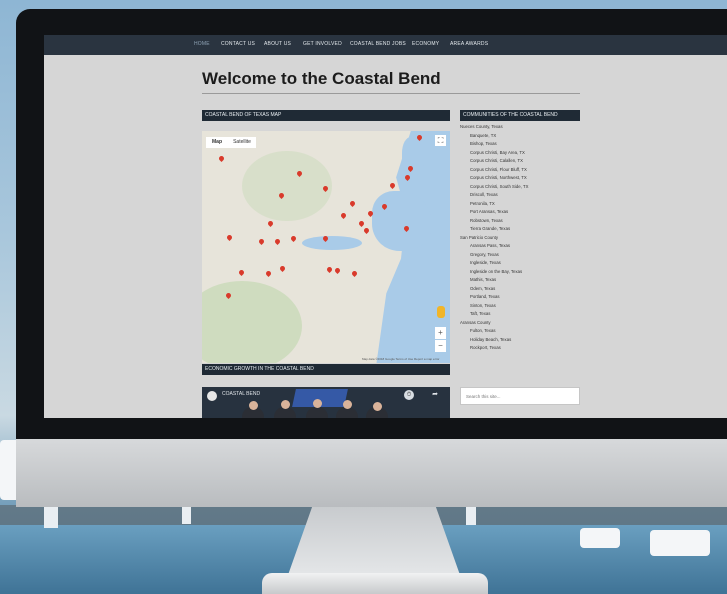 This screenshot has height=594, width=727. What do you see at coordinates (520, 297) in the screenshot?
I see `community-link: Portland, Texas` at bounding box center [520, 297].